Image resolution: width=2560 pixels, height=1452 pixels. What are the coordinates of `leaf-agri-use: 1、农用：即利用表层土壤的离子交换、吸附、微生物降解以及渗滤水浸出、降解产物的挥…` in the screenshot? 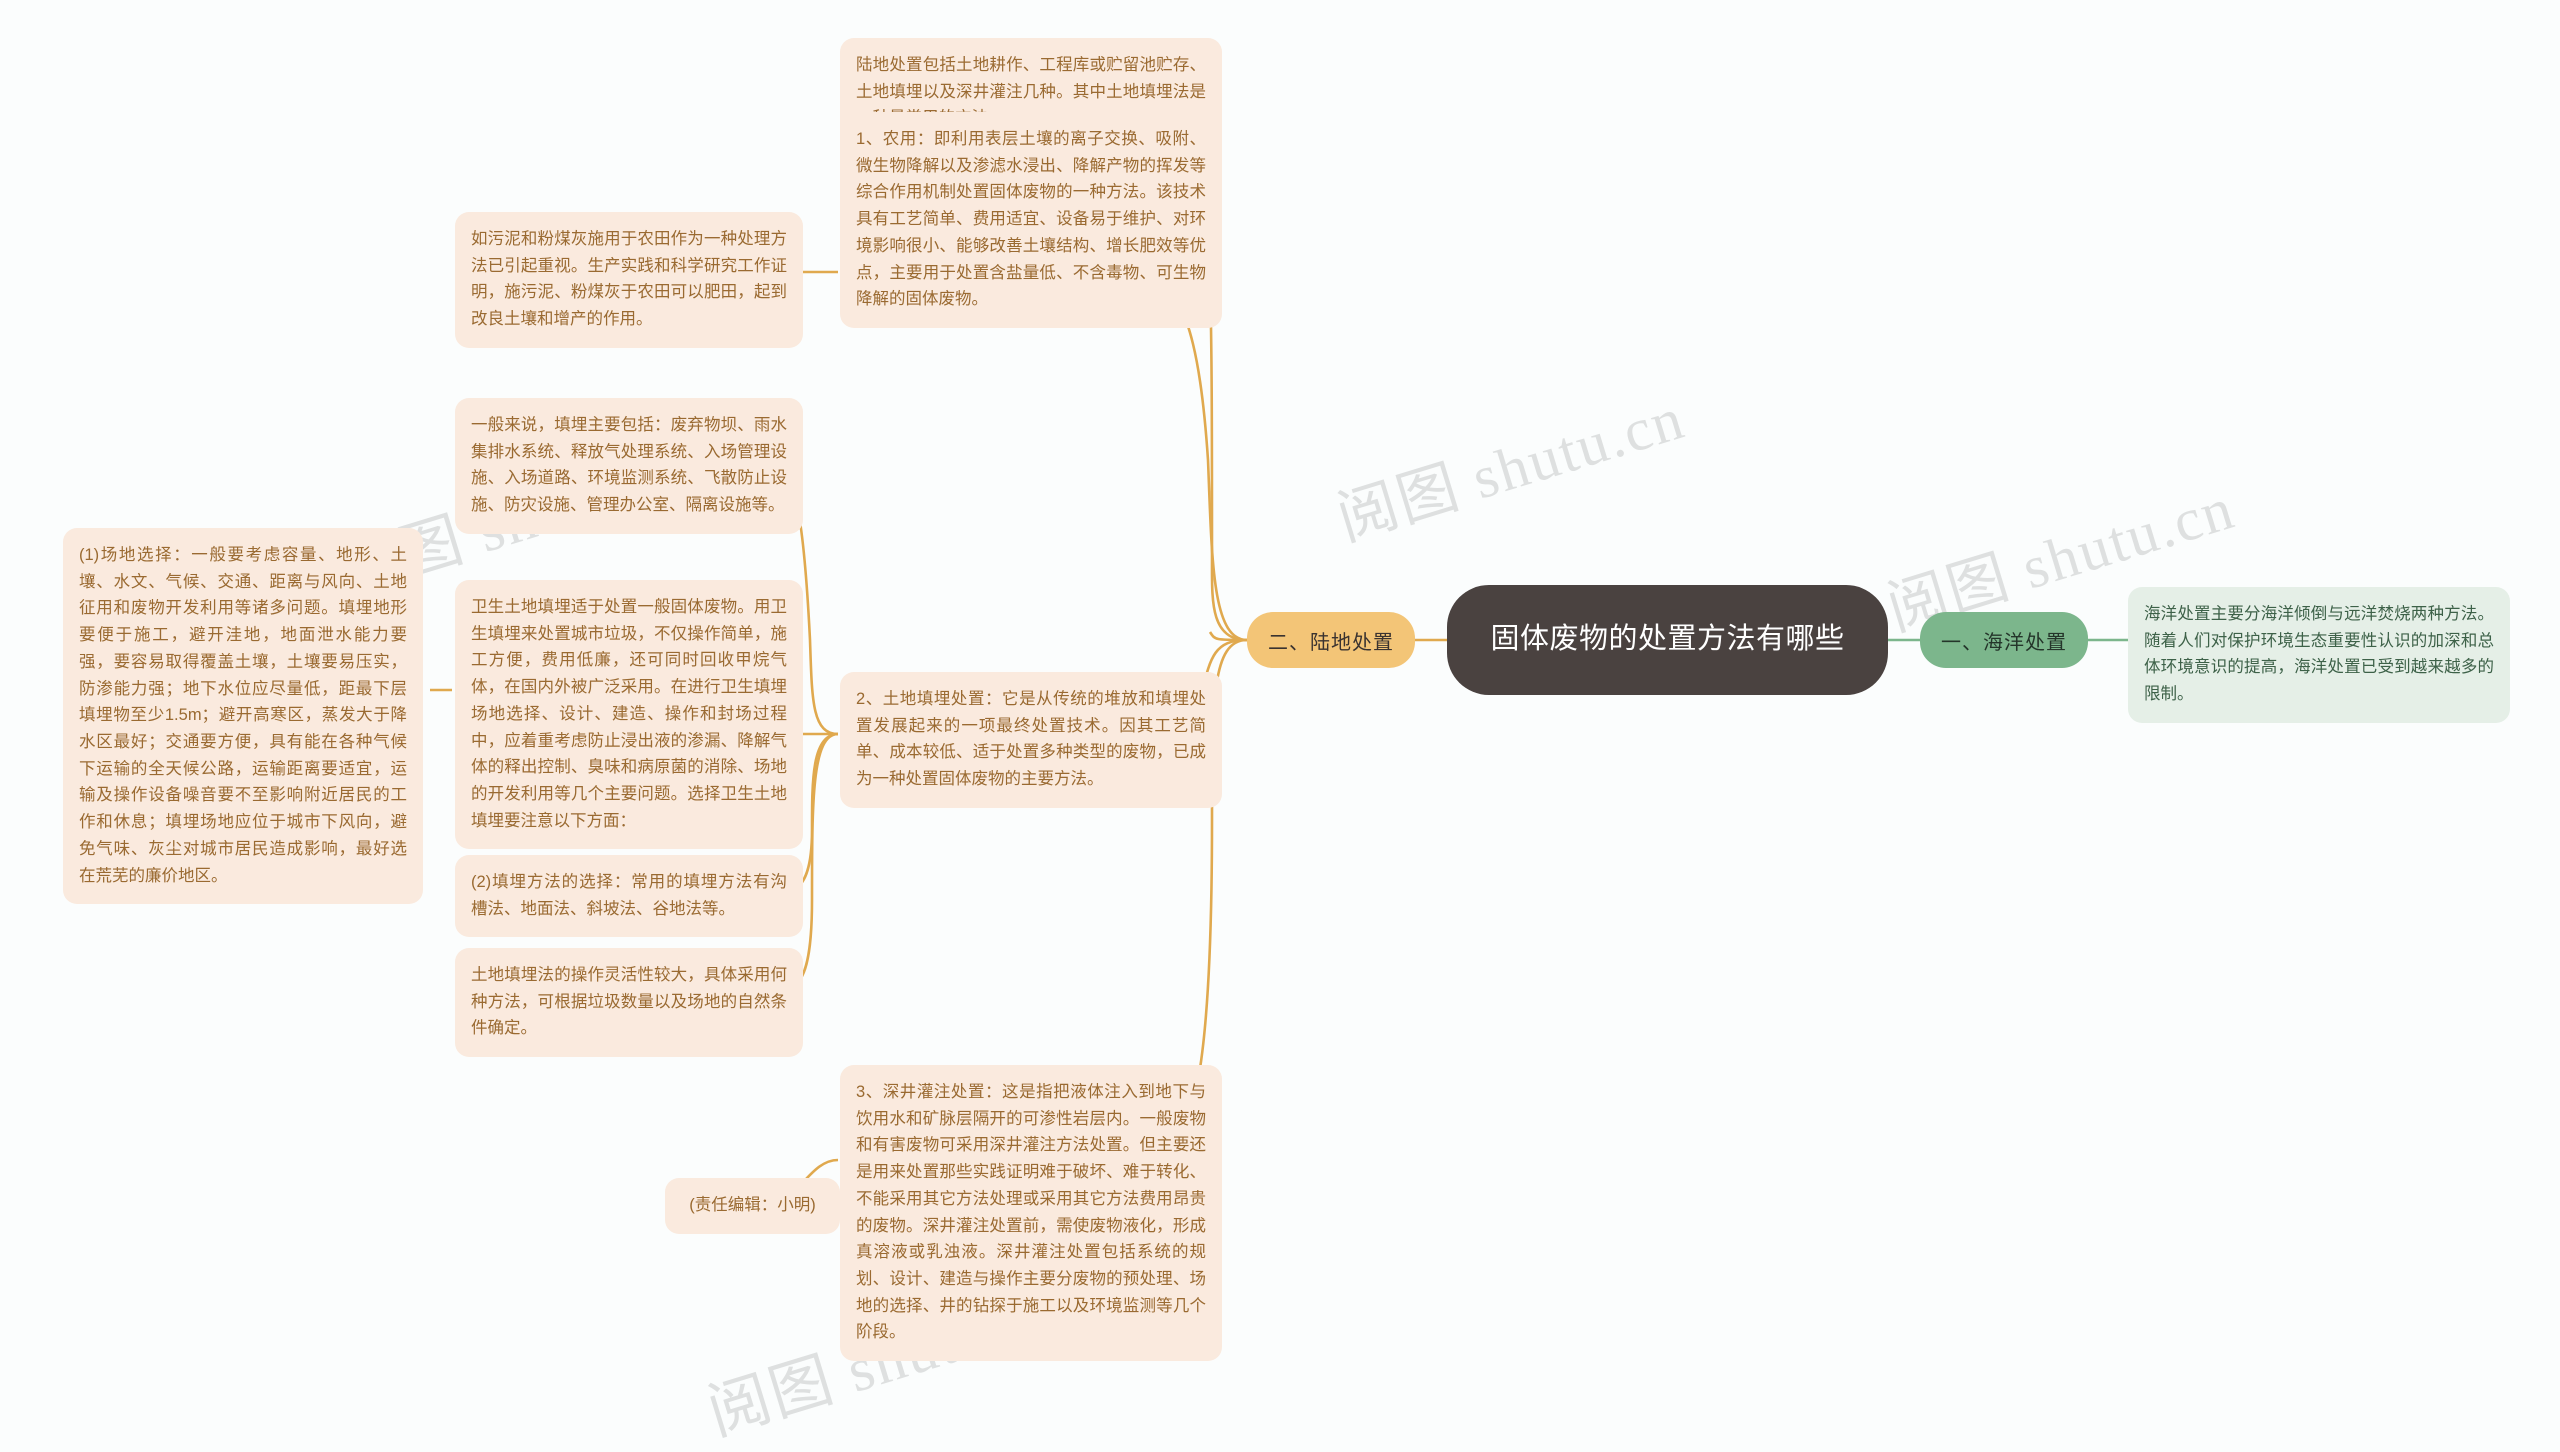 It's located at (1031, 220).